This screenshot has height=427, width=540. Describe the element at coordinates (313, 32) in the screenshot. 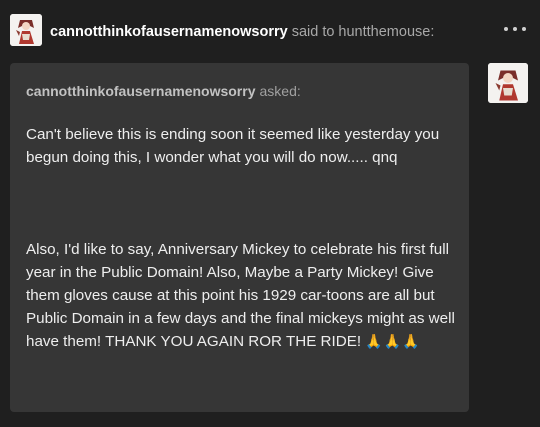

I see `said-to-text: said to` at that location.